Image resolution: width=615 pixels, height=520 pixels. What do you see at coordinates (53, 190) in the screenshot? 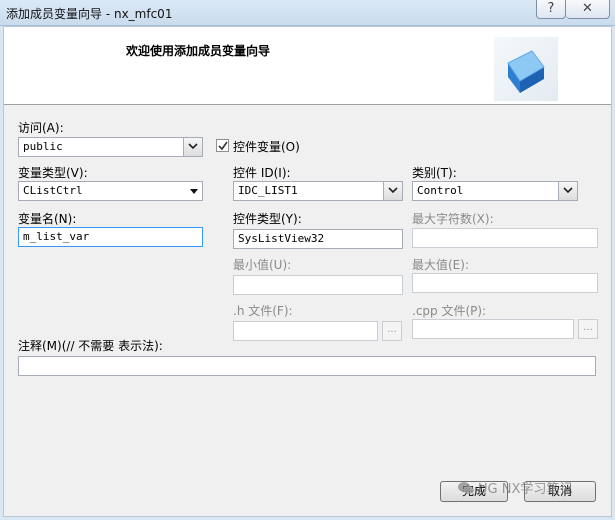
I see `variable-type-value: CListCtrl` at bounding box center [53, 190].